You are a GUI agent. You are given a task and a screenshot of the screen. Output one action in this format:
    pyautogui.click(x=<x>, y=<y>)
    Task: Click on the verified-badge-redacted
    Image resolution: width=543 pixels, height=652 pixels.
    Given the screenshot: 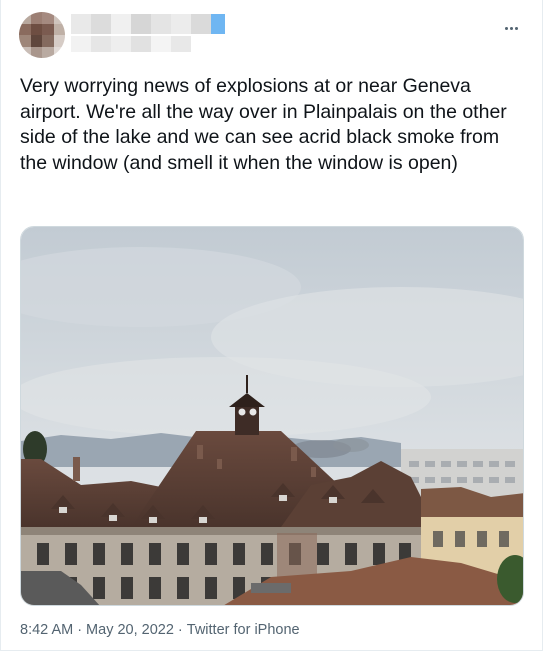 What is the action you would take?
    pyautogui.click(x=218, y=24)
    